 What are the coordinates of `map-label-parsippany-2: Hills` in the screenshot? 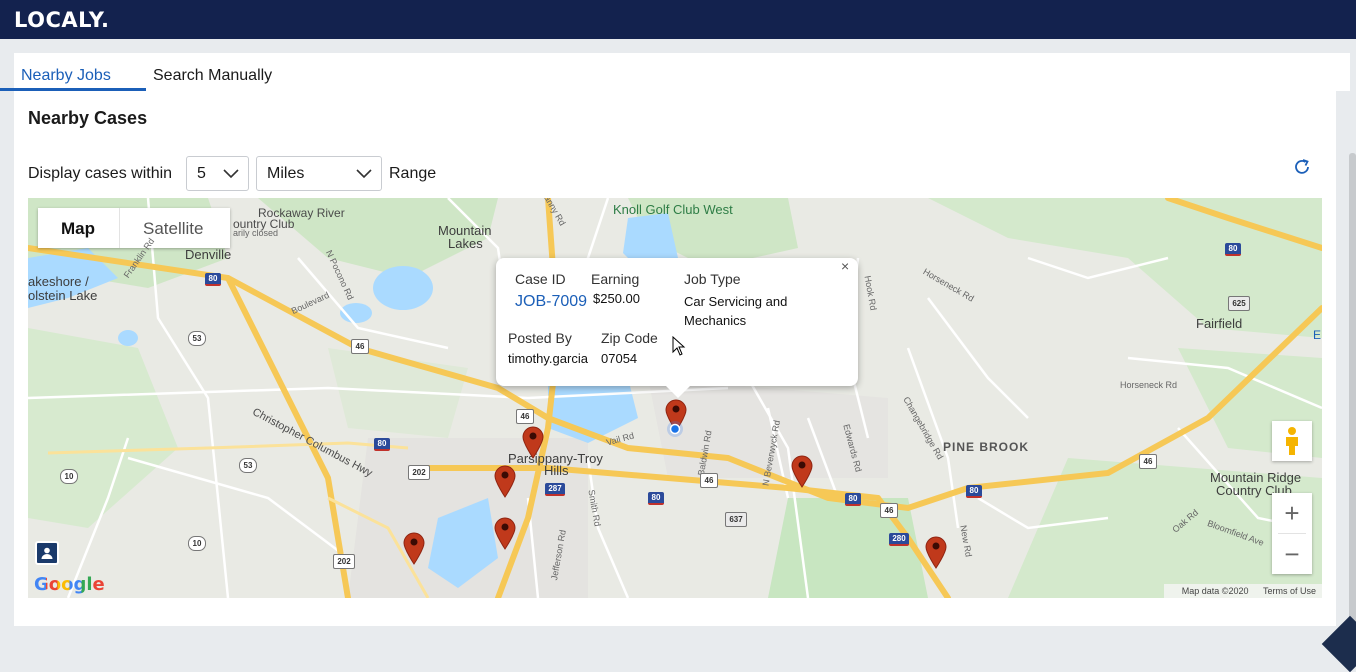 It's located at (556, 470).